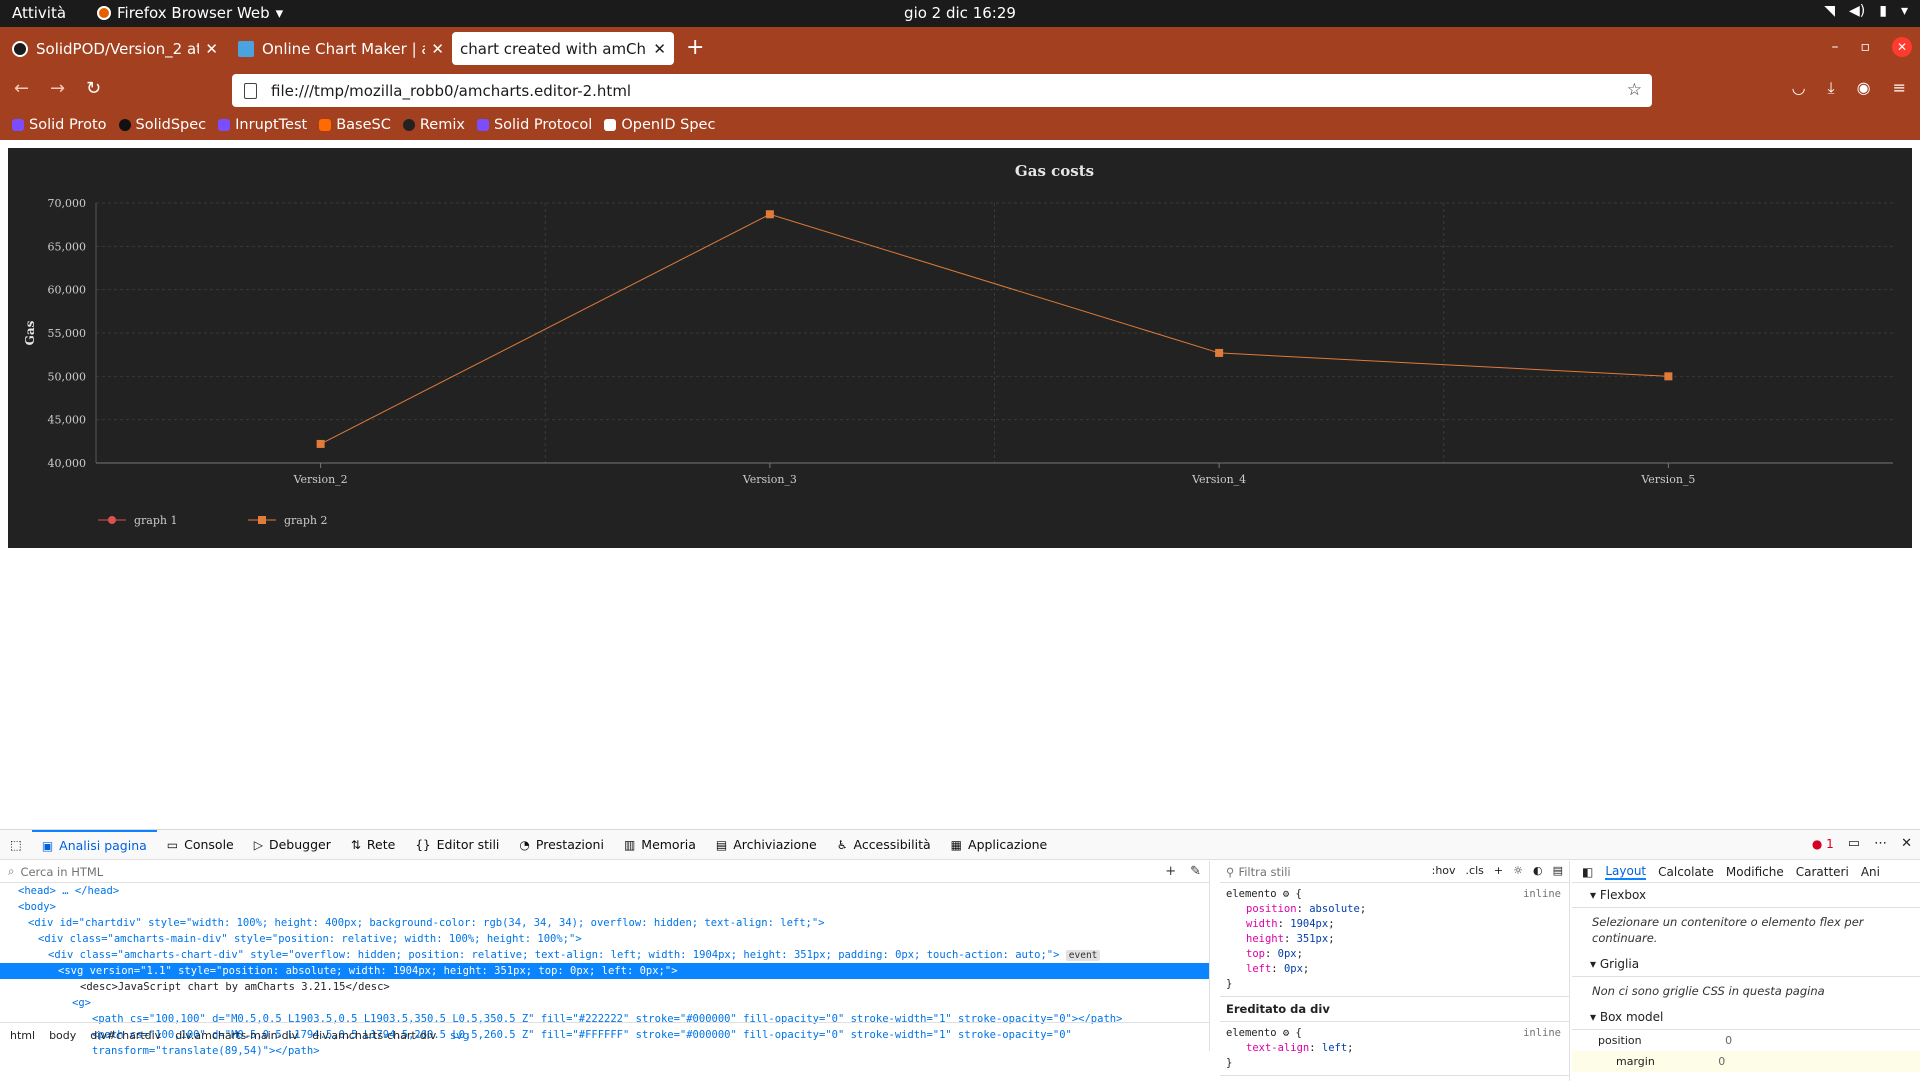 This screenshot has width=1920, height=1081. Describe the element at coordinates (1394, 954) in the screenshot. I see `css-property: top: 0px;` at that location.